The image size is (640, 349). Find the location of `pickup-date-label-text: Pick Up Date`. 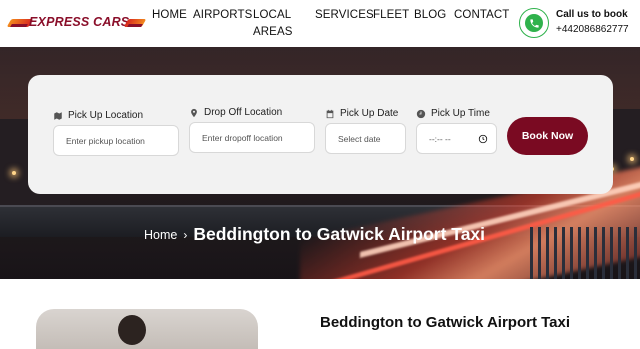

pickup-date-label-text: Pick Up Date is located at coordinates (369, 113).